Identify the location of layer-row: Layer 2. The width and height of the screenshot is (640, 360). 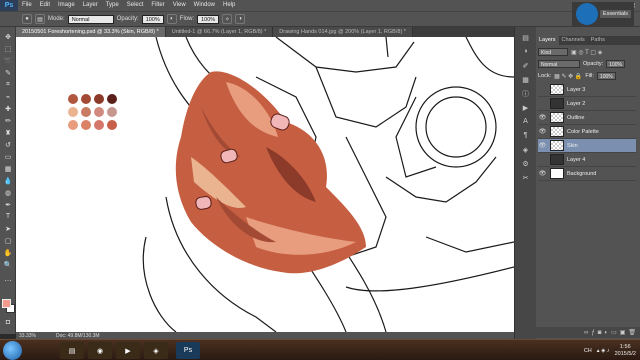
(587, 104).